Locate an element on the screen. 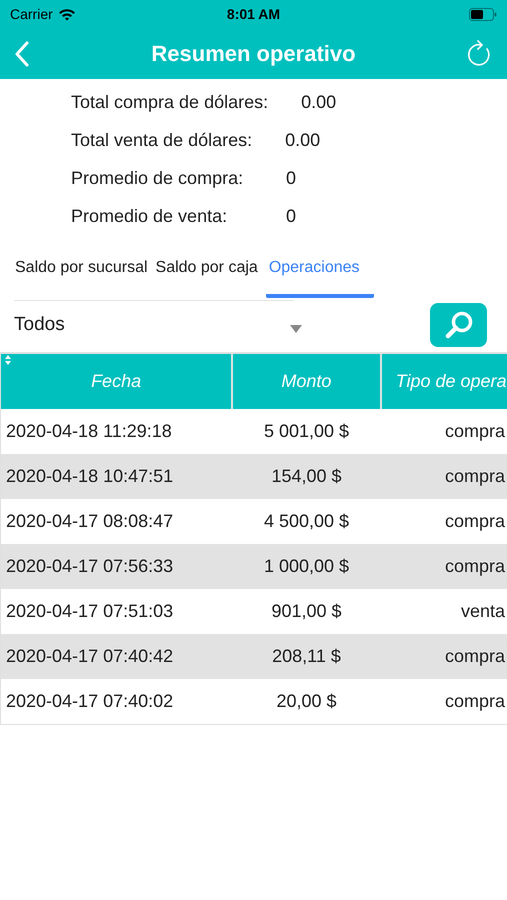 The height and width of the screenshot is (900, 507). table-cell-text: 2020-04-17 07:51:03 is located at coordinates (89, 611).